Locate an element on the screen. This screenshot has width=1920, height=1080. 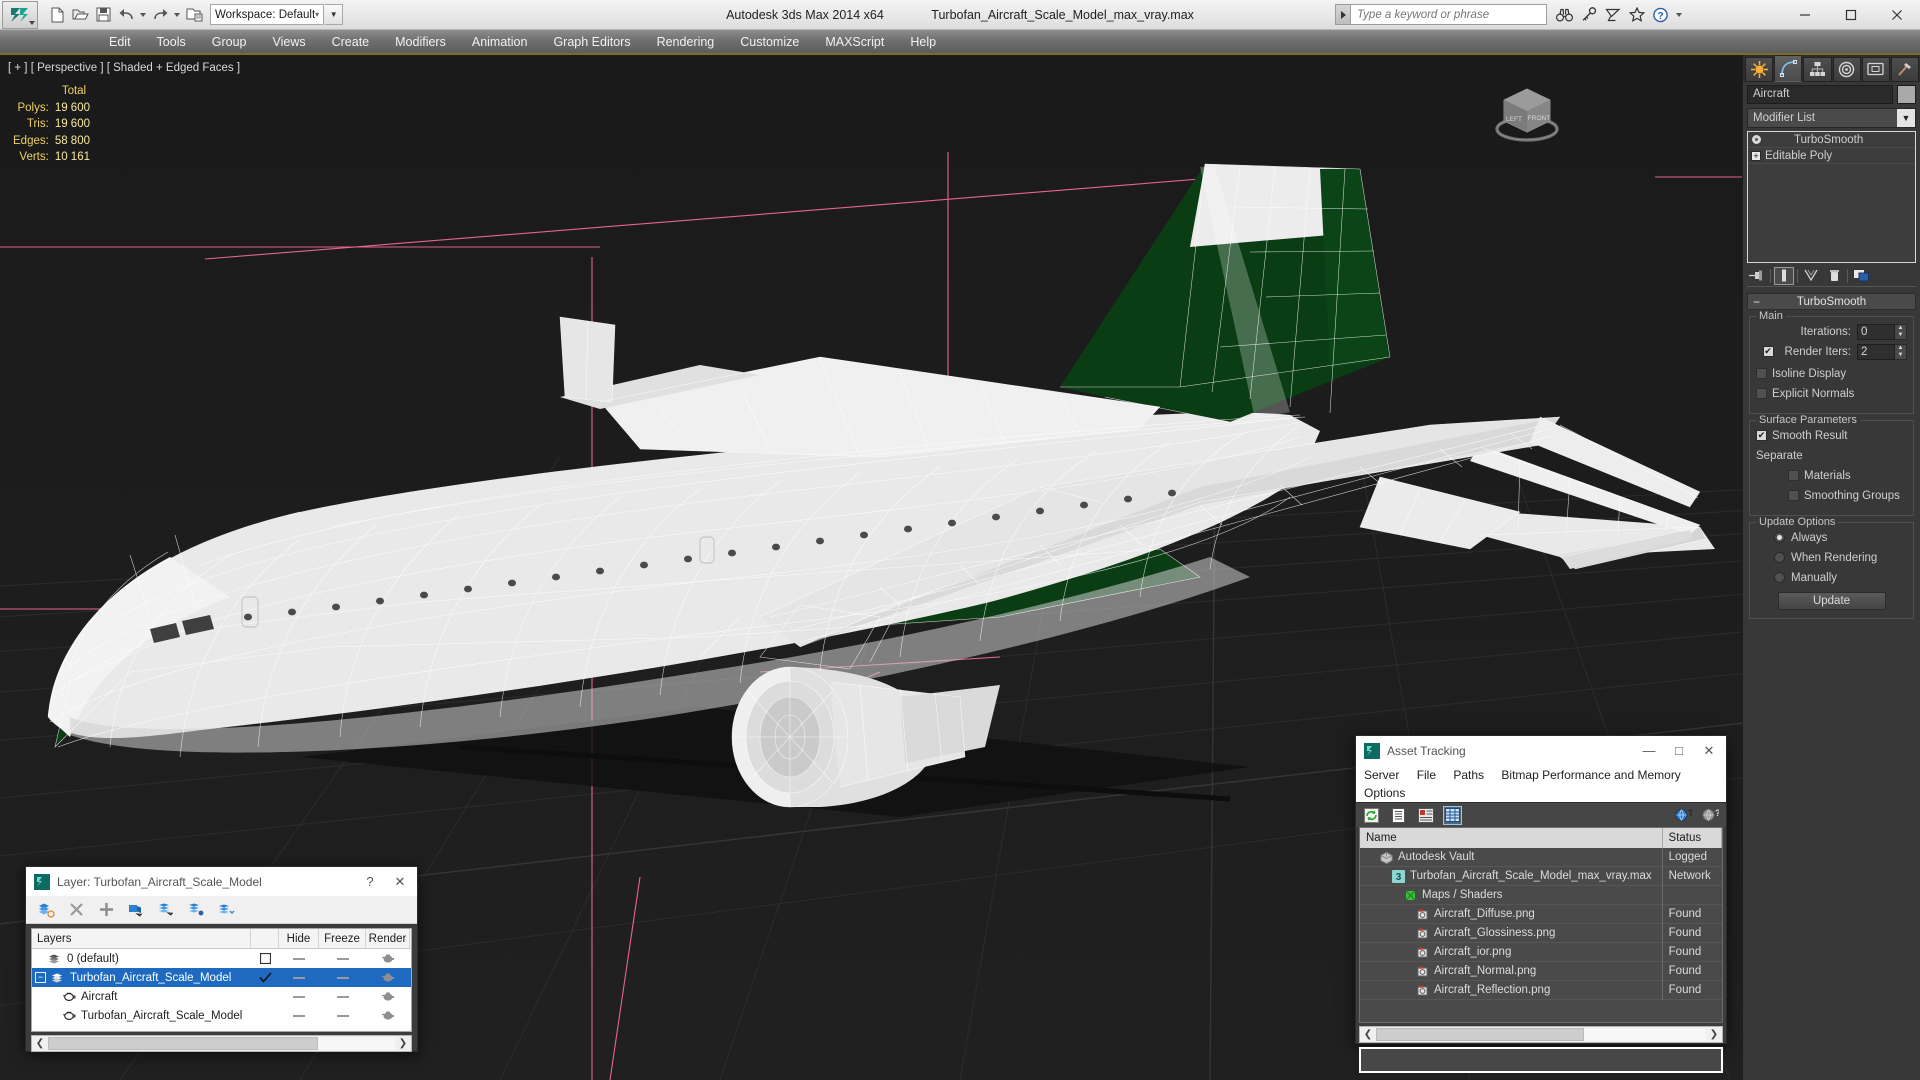
maximize-button: □ is located at coordinates (1679, 750).